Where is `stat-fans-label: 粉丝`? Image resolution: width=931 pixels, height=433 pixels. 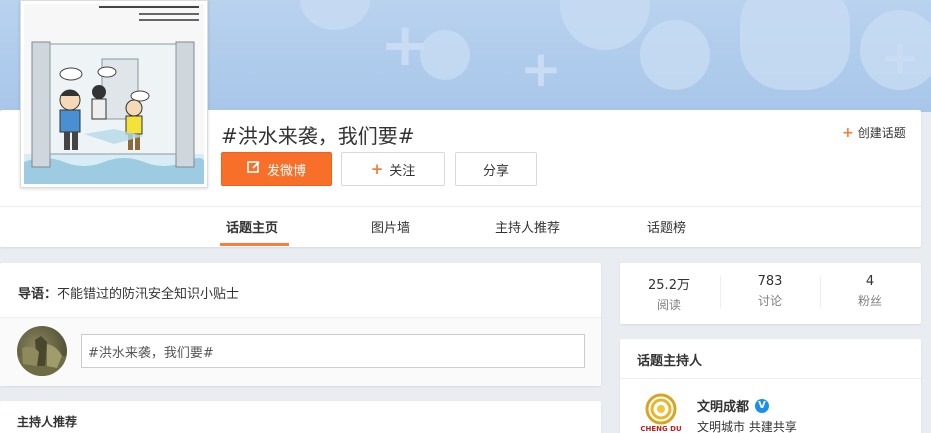
stat-fans-label: 粉丝 is located at coordinates (869, 301).